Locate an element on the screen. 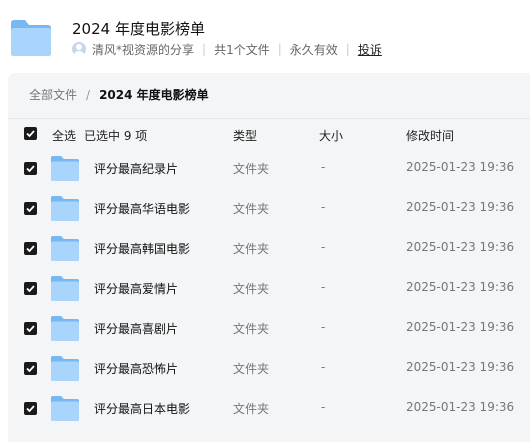 The height and width of the screenshot is (442, 530). breadcrumb-root: 全部文件 is located at coordinates (53, 94).